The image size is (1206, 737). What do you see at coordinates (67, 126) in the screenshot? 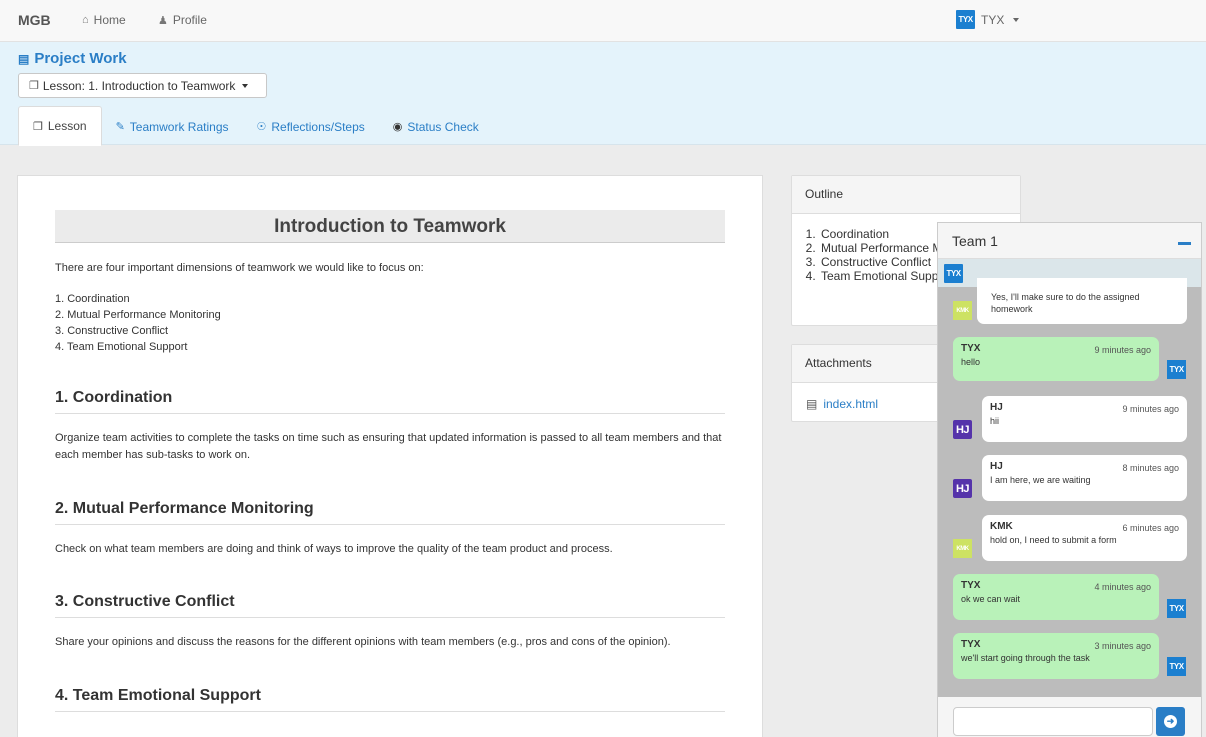
I see `tab-lesson-label: Lesson` at bounding box center [67, 126].